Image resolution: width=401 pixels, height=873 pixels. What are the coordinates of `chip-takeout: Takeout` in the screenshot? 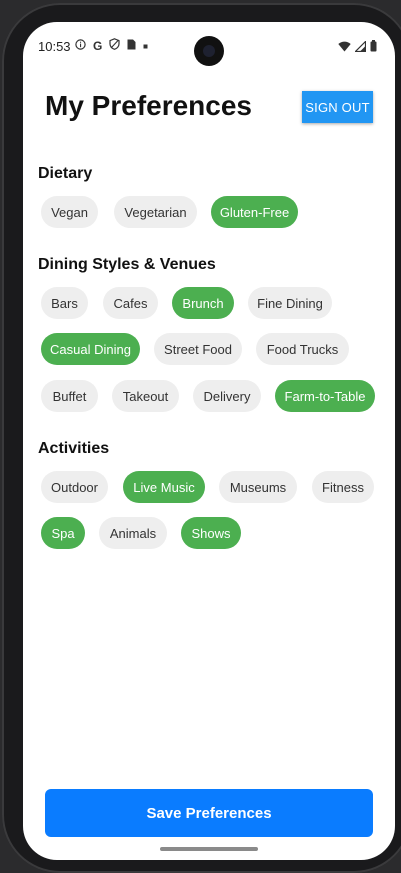 It's located at (145, 396).